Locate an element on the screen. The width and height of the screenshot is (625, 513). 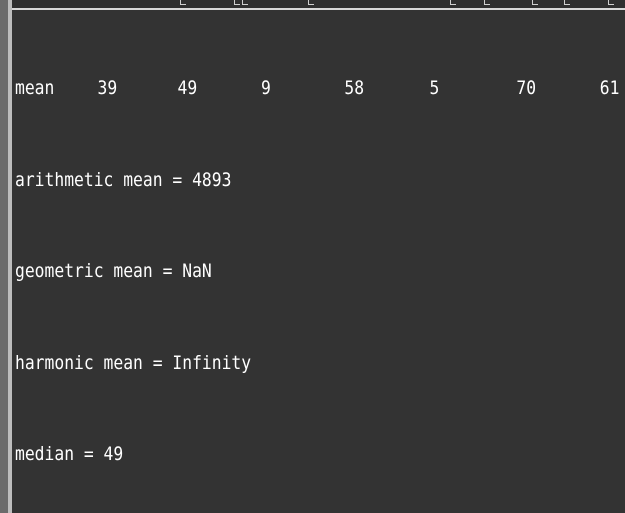
value-cell: 70 is located at coordinates (526, 88).